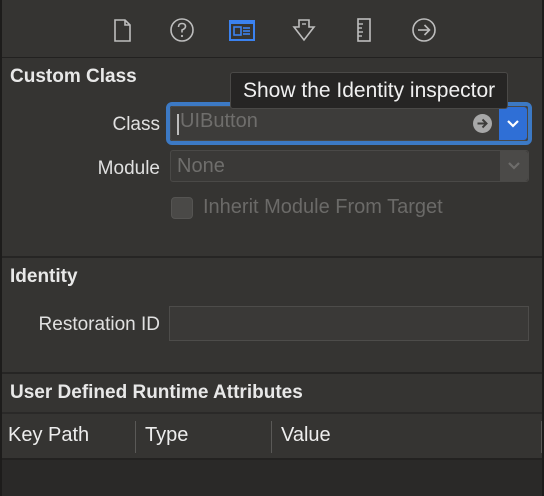  I want to click on inherit-module-checkbox, so click(182, 208).